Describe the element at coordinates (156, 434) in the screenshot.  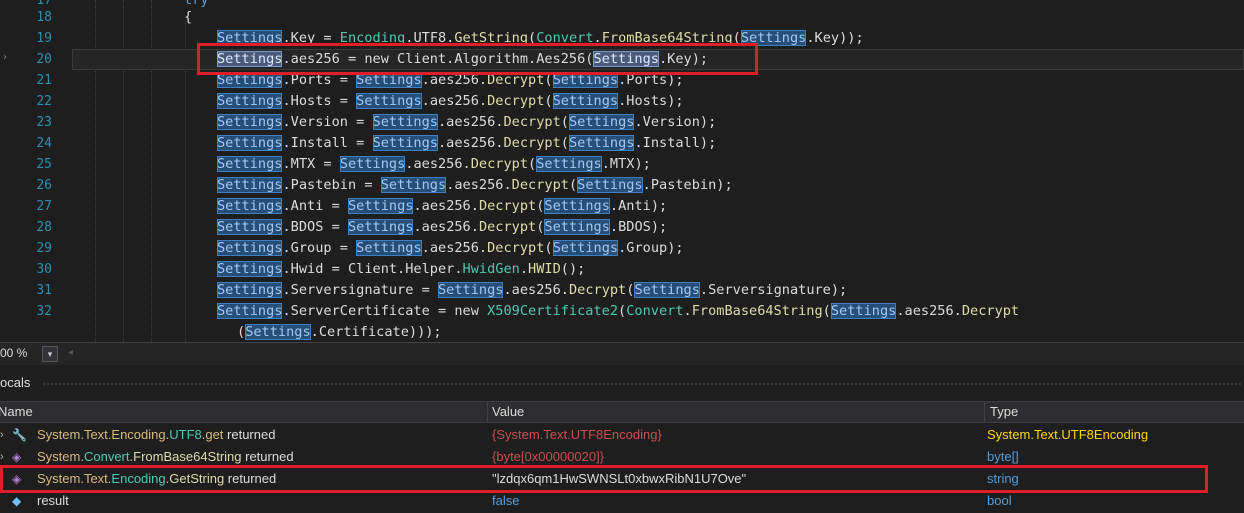
I see `row-name: System.Text.Encoding.UTF8.get returned` at that location.